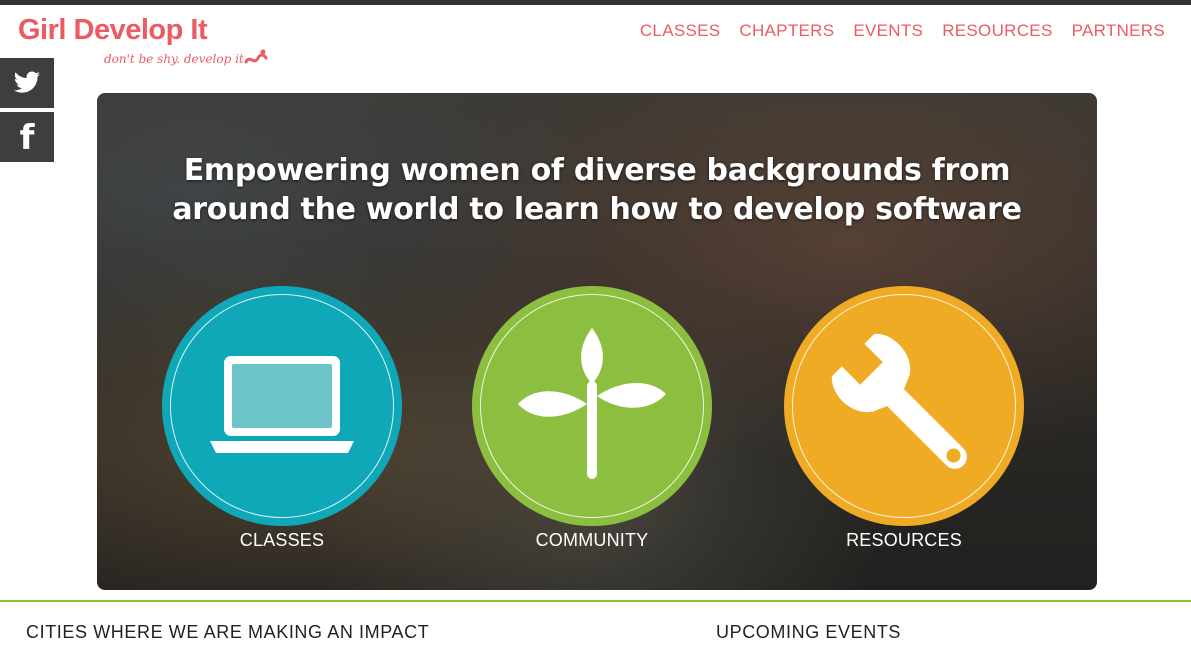  I want to click on section-divider, so click(595, 601).